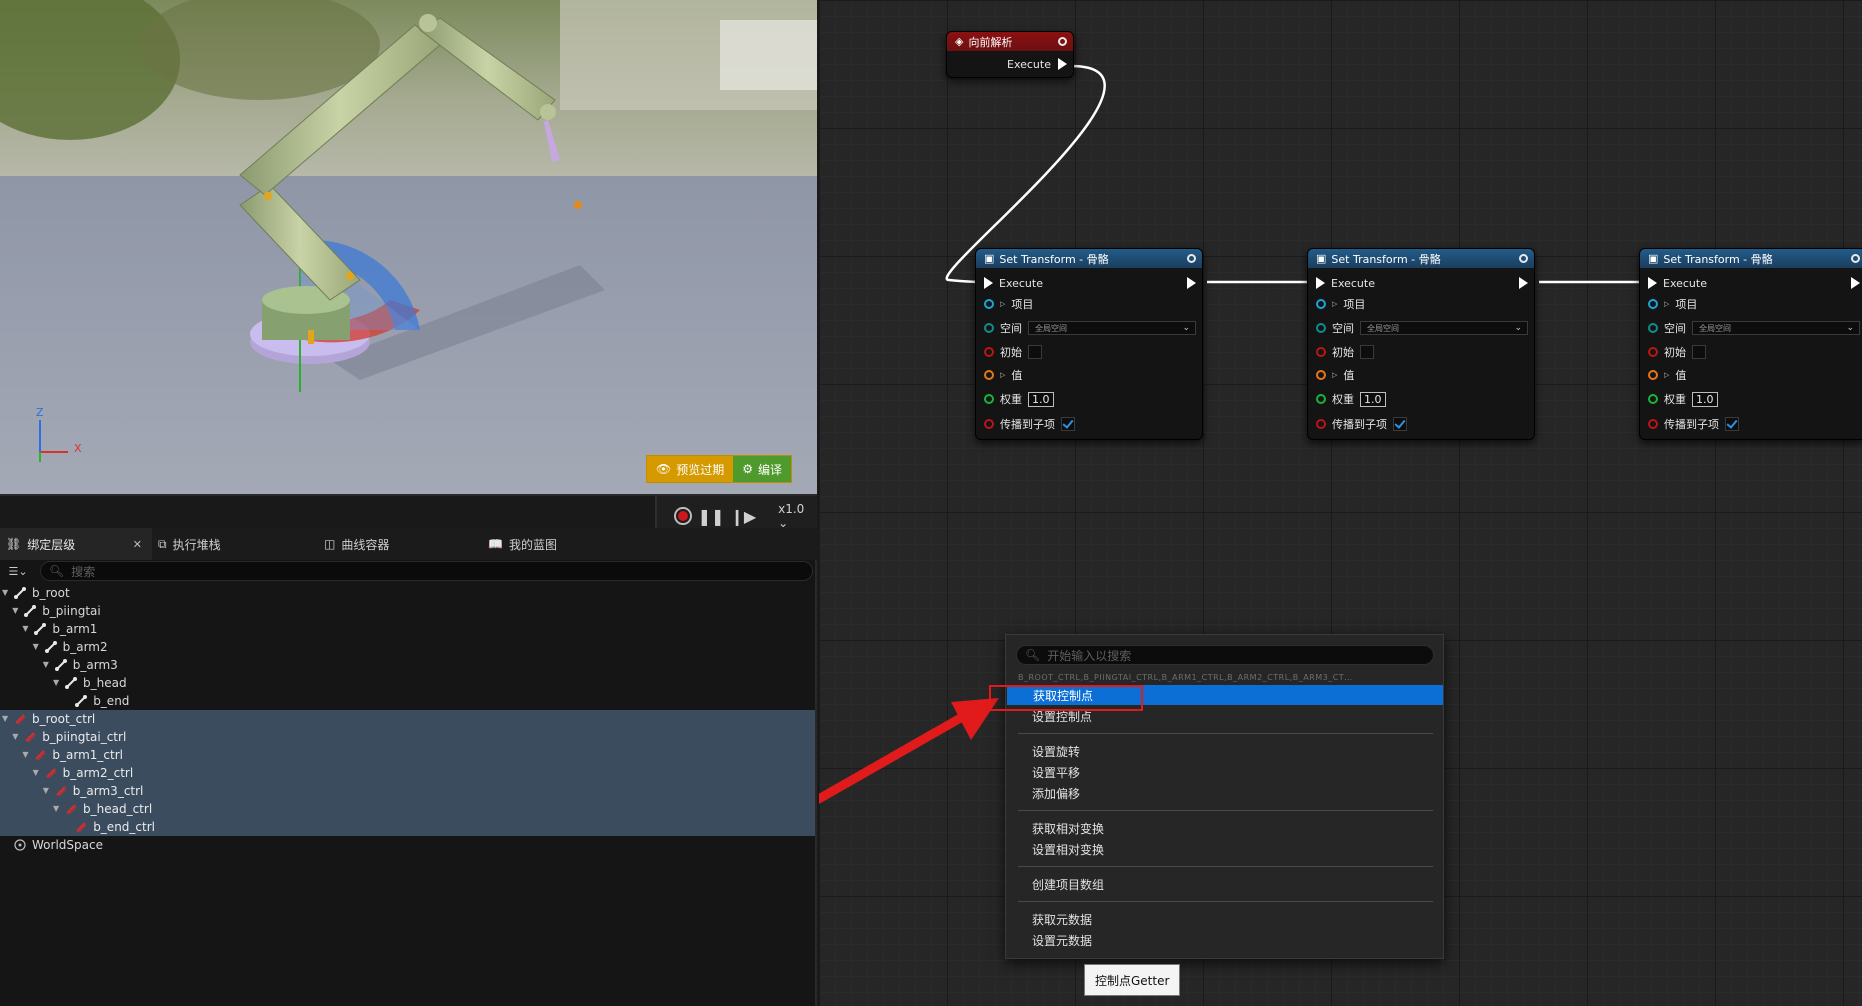 This screenshot has height=1006, width=1862. I want to click on tree-row-b-arm2: ▼ b_arm2, so click(407, 647).